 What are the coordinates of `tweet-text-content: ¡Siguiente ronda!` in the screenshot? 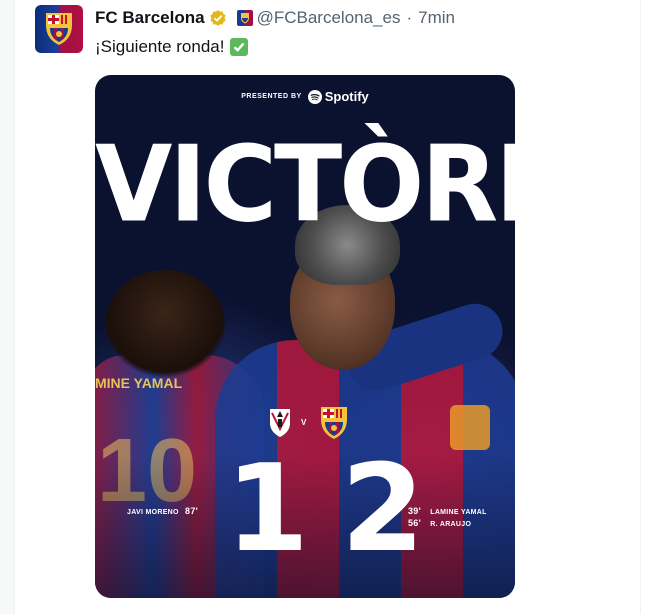 It's located at (160, 46).